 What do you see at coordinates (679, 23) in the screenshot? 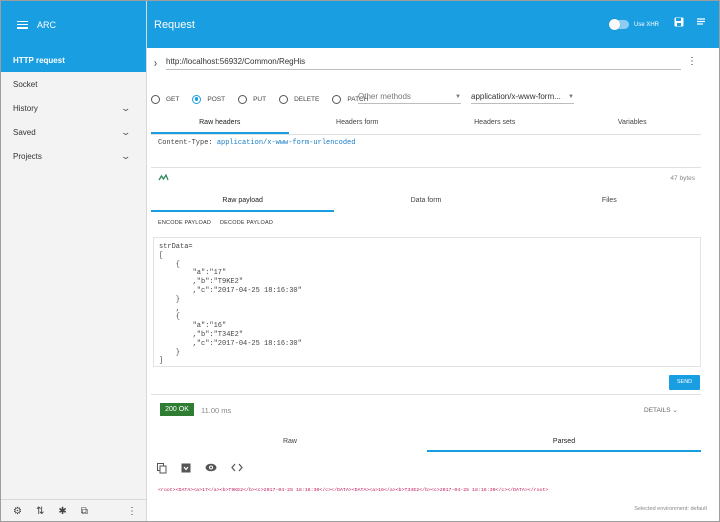
I see `save-icon` at bounding box center [679, 23].